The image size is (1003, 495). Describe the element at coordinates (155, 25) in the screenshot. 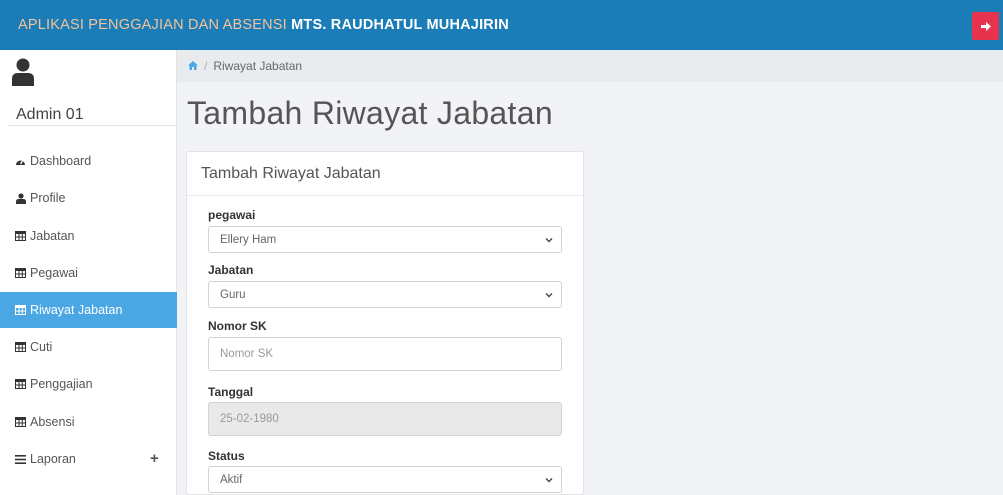

I see `app-title-prefix: APLIKASI PENGGAJIAN DAN ABSENSI` at that location.